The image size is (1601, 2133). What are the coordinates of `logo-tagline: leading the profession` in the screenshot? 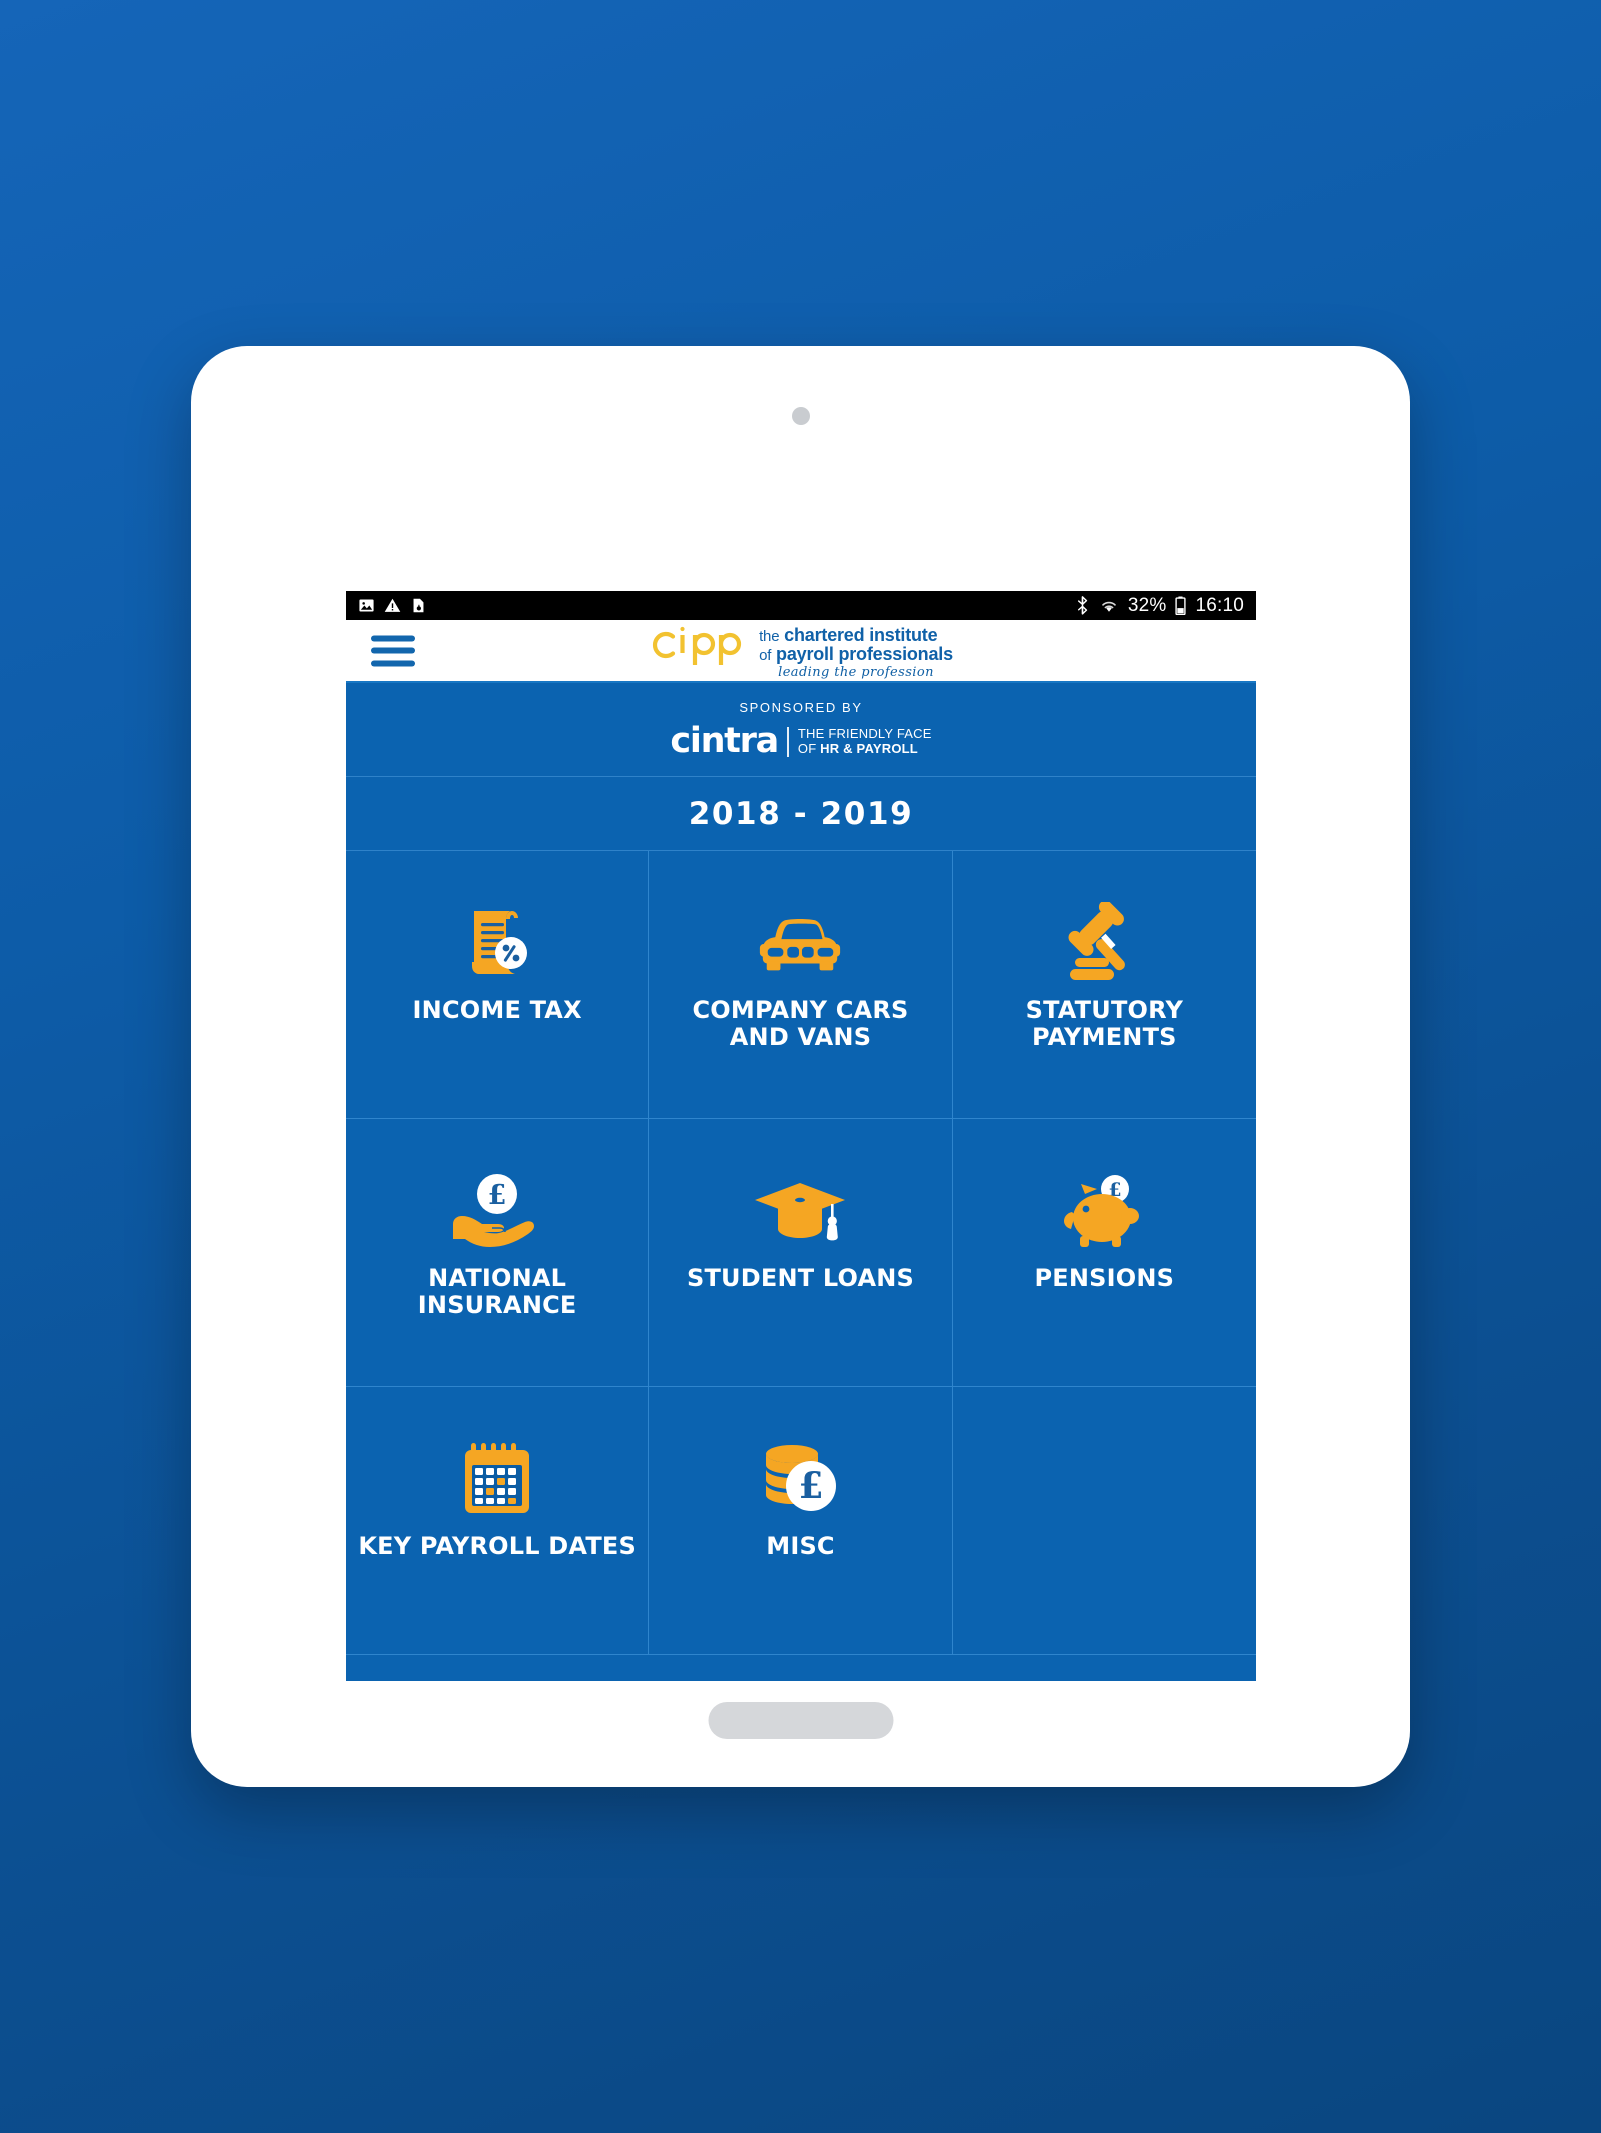 It's located at (856, 672).